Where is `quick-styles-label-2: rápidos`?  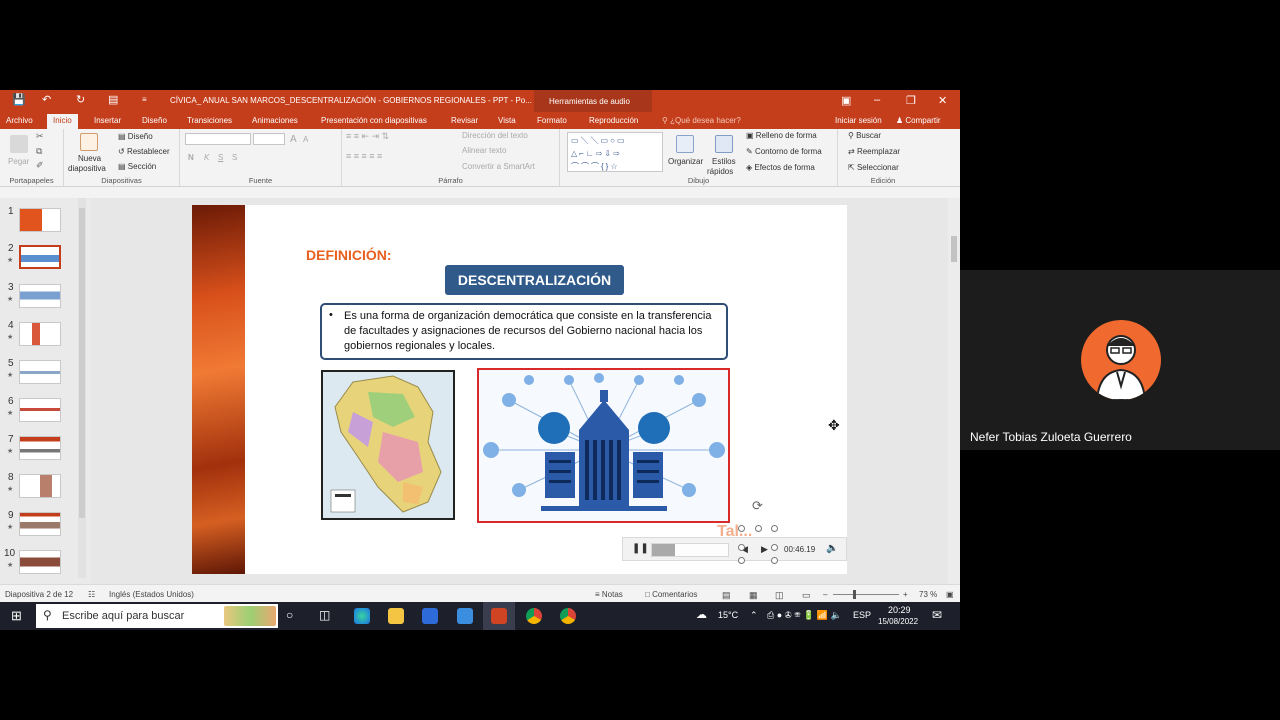
quick-styles-label-2: rápidos is located at coordinates (720, 171).